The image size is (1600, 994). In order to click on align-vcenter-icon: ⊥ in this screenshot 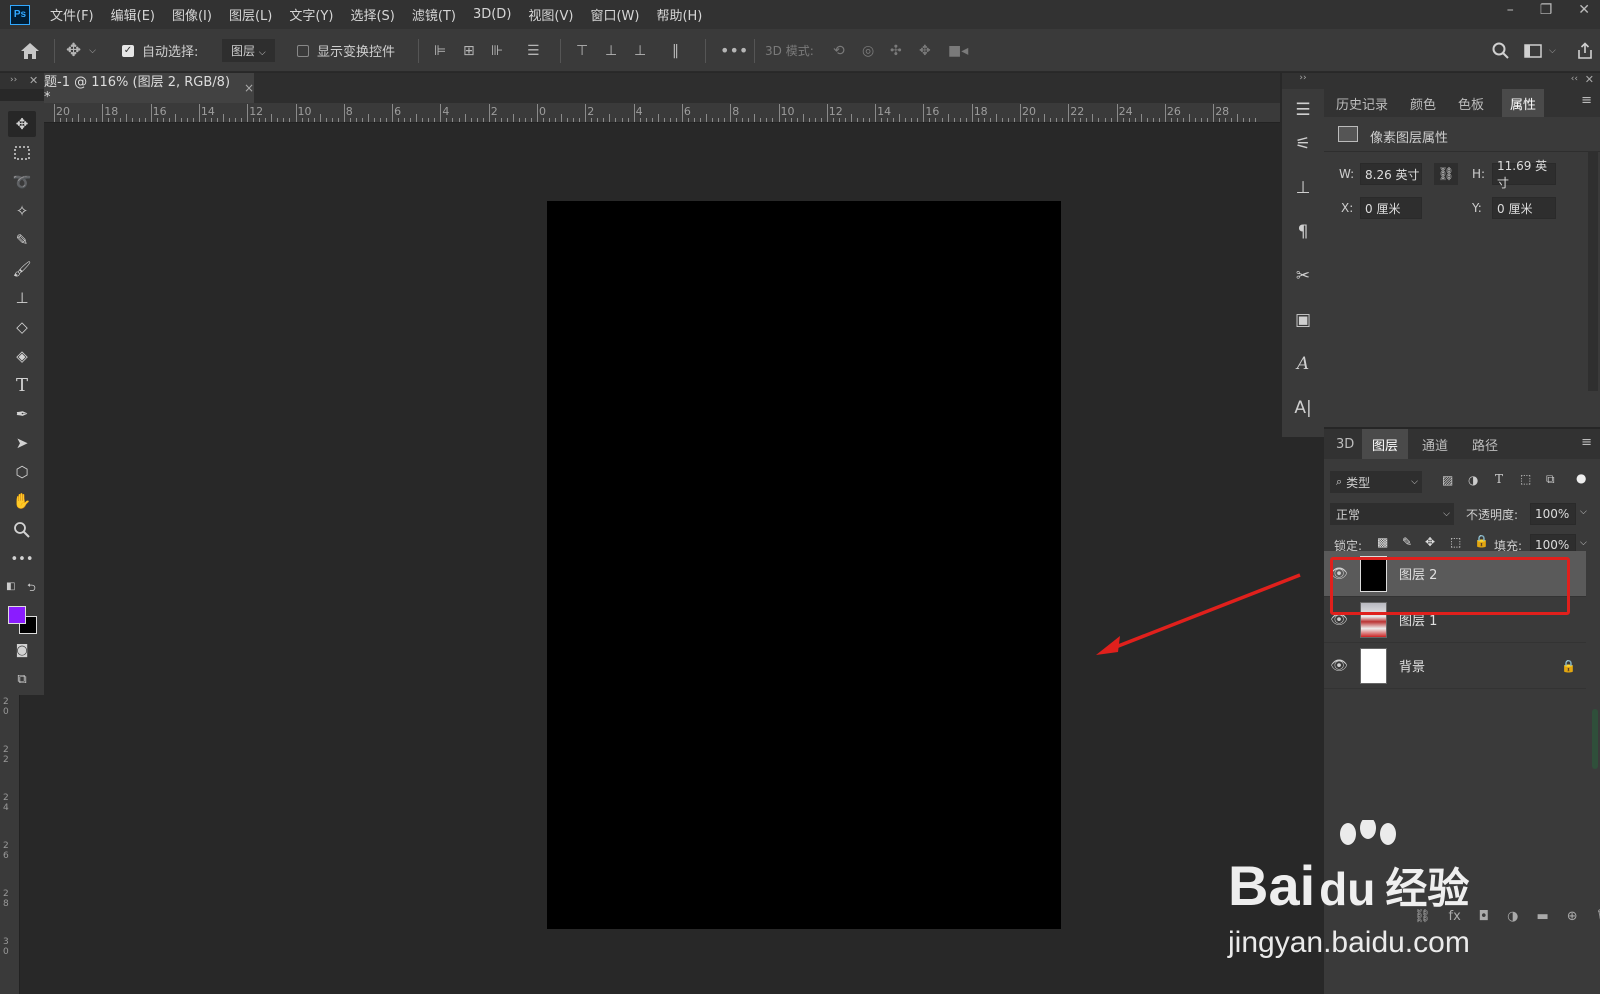, I will do `click(611, 50)`.